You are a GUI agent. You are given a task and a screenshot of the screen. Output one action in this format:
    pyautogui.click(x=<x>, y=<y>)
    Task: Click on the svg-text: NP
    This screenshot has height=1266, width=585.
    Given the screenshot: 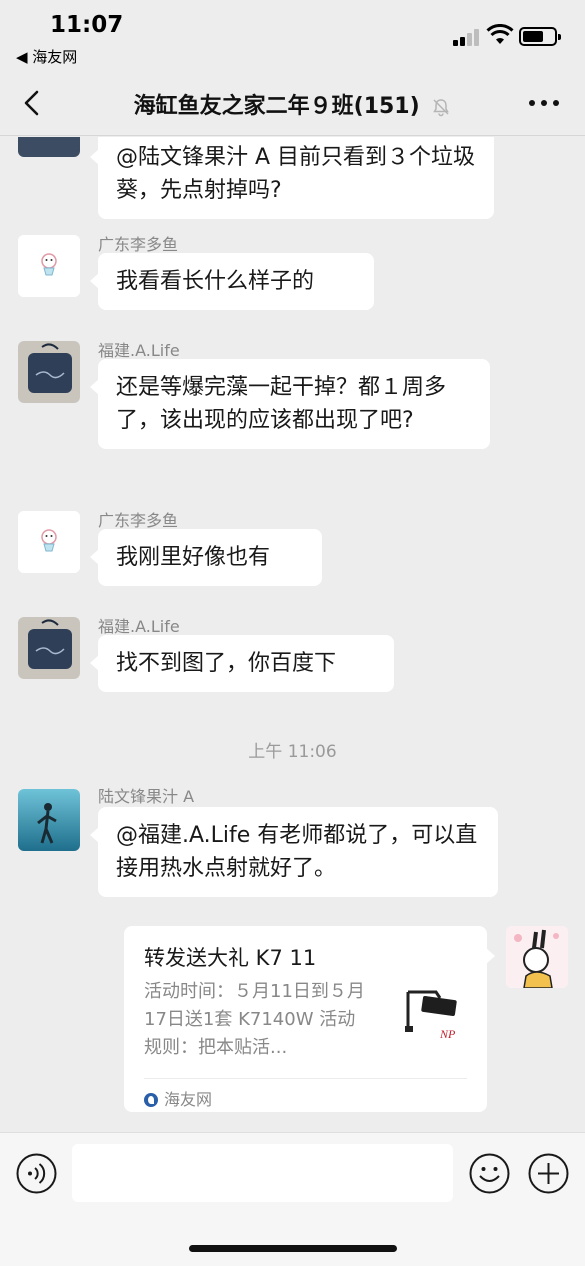 What is the action you would take?
    pyautogui.click(x=447, y=1034)
    